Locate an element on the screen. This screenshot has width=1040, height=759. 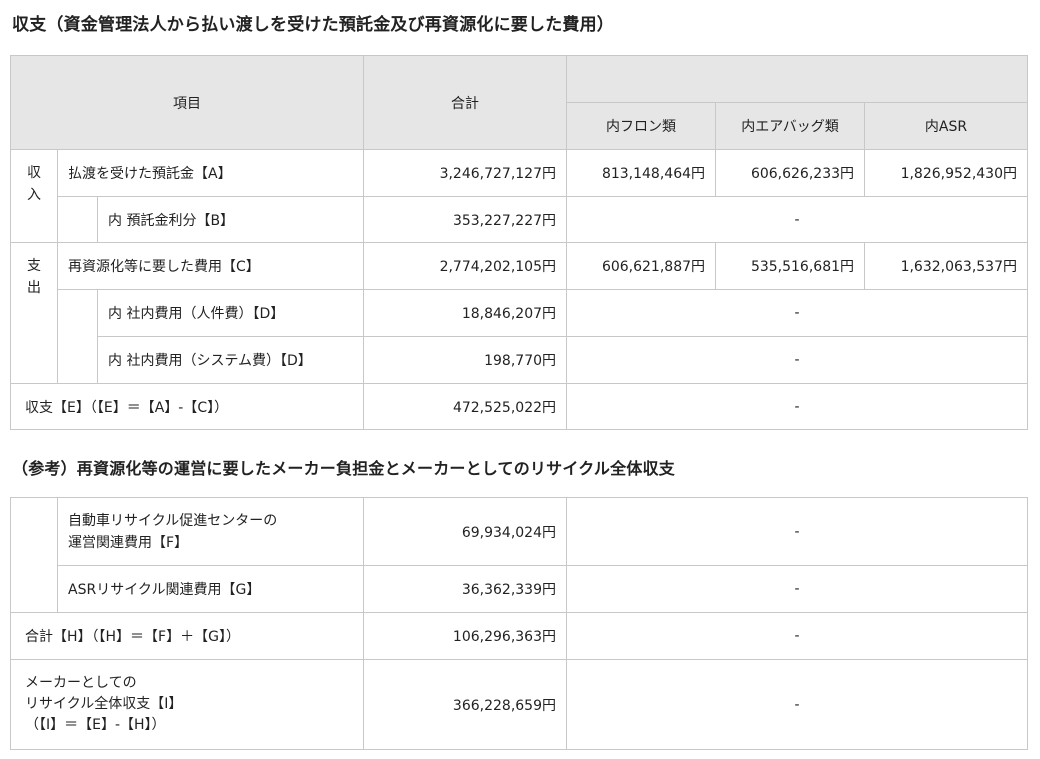
income-label: 収入 is located at coordinates (34, 196).